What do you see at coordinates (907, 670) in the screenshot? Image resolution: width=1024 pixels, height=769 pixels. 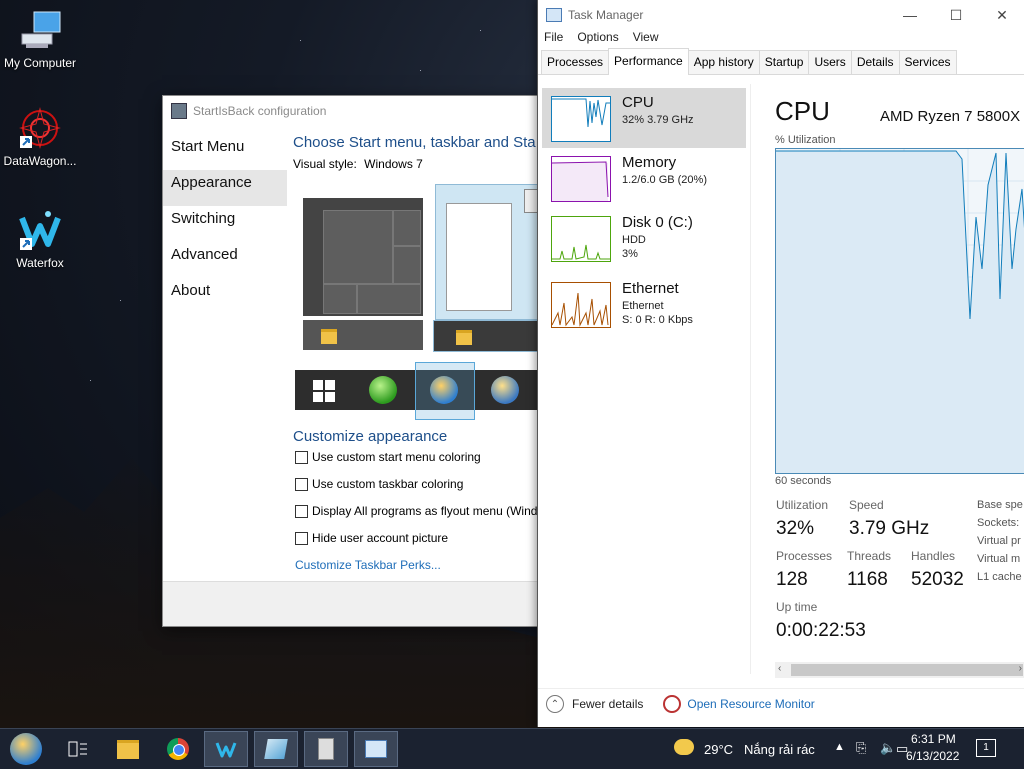 I see `scrollbar-thumb` at bounding box center [907, 670].